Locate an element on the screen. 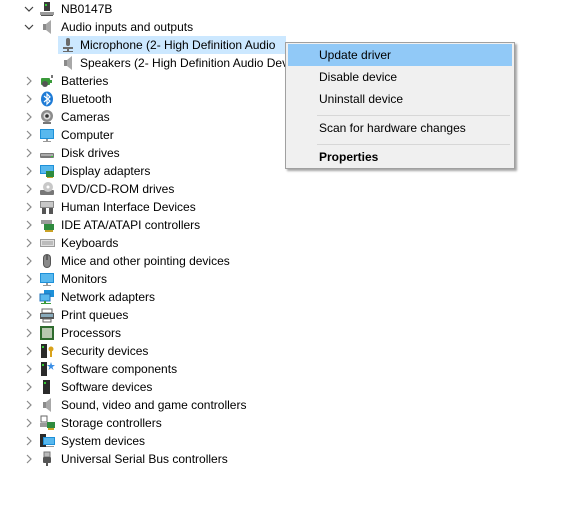 The height and width of the screenshot is (524, 562). tree-node-category: Universal Serial Bus controllers is located at coordinates (150, 459).